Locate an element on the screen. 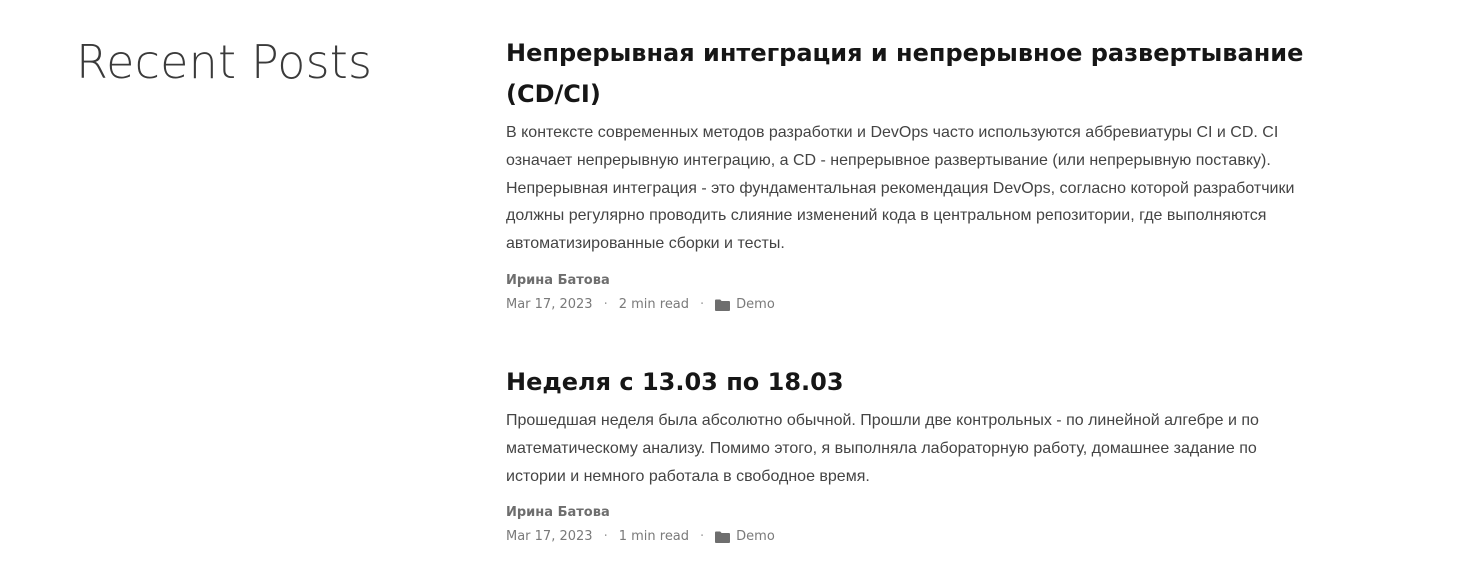 The width and height of the screenshot is (1475, 570). post-meta: Mar 17, 2023 · 1 min read · Demo is located at coordinates (916, 537).